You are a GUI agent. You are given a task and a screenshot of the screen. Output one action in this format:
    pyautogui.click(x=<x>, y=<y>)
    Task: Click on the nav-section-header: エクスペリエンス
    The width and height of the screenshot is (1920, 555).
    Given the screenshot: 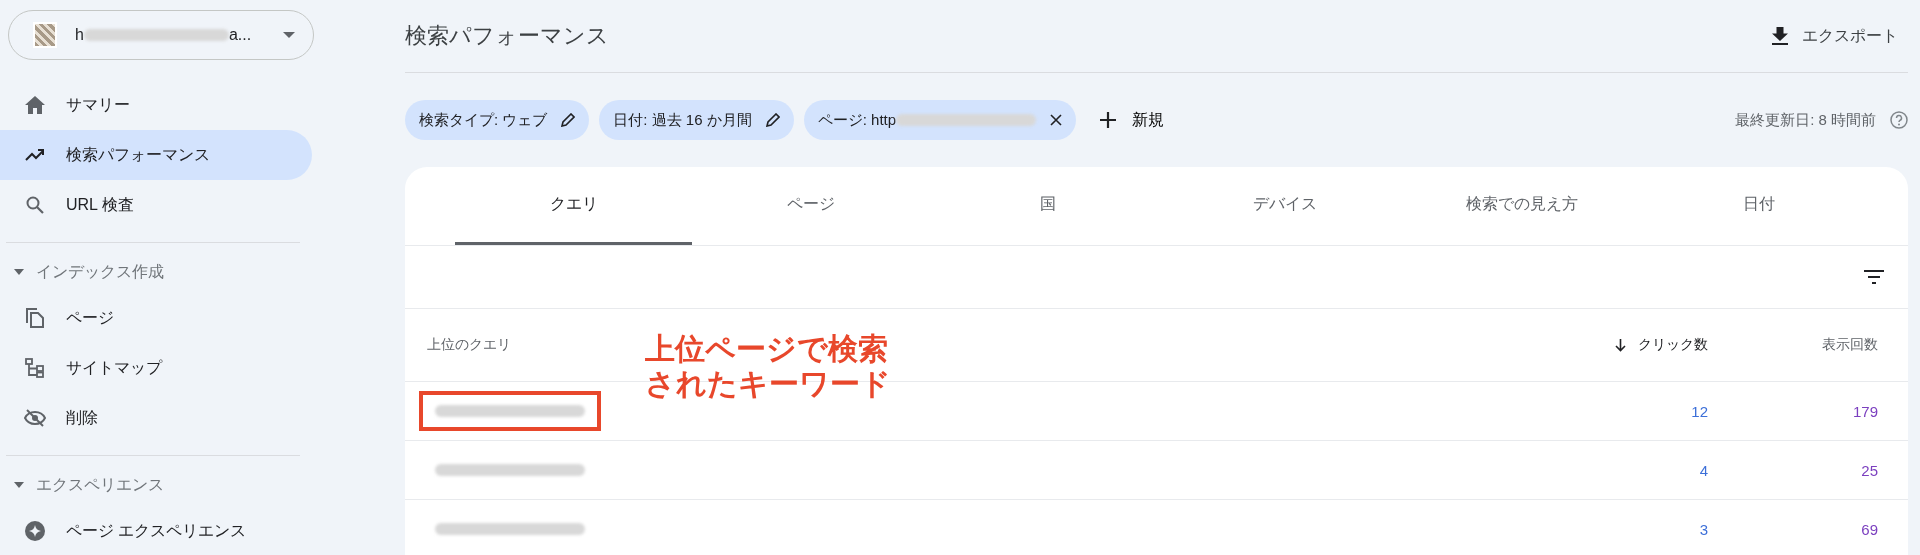 What is the action you would take?
    pyautogui.click(x=165, y=485)
    